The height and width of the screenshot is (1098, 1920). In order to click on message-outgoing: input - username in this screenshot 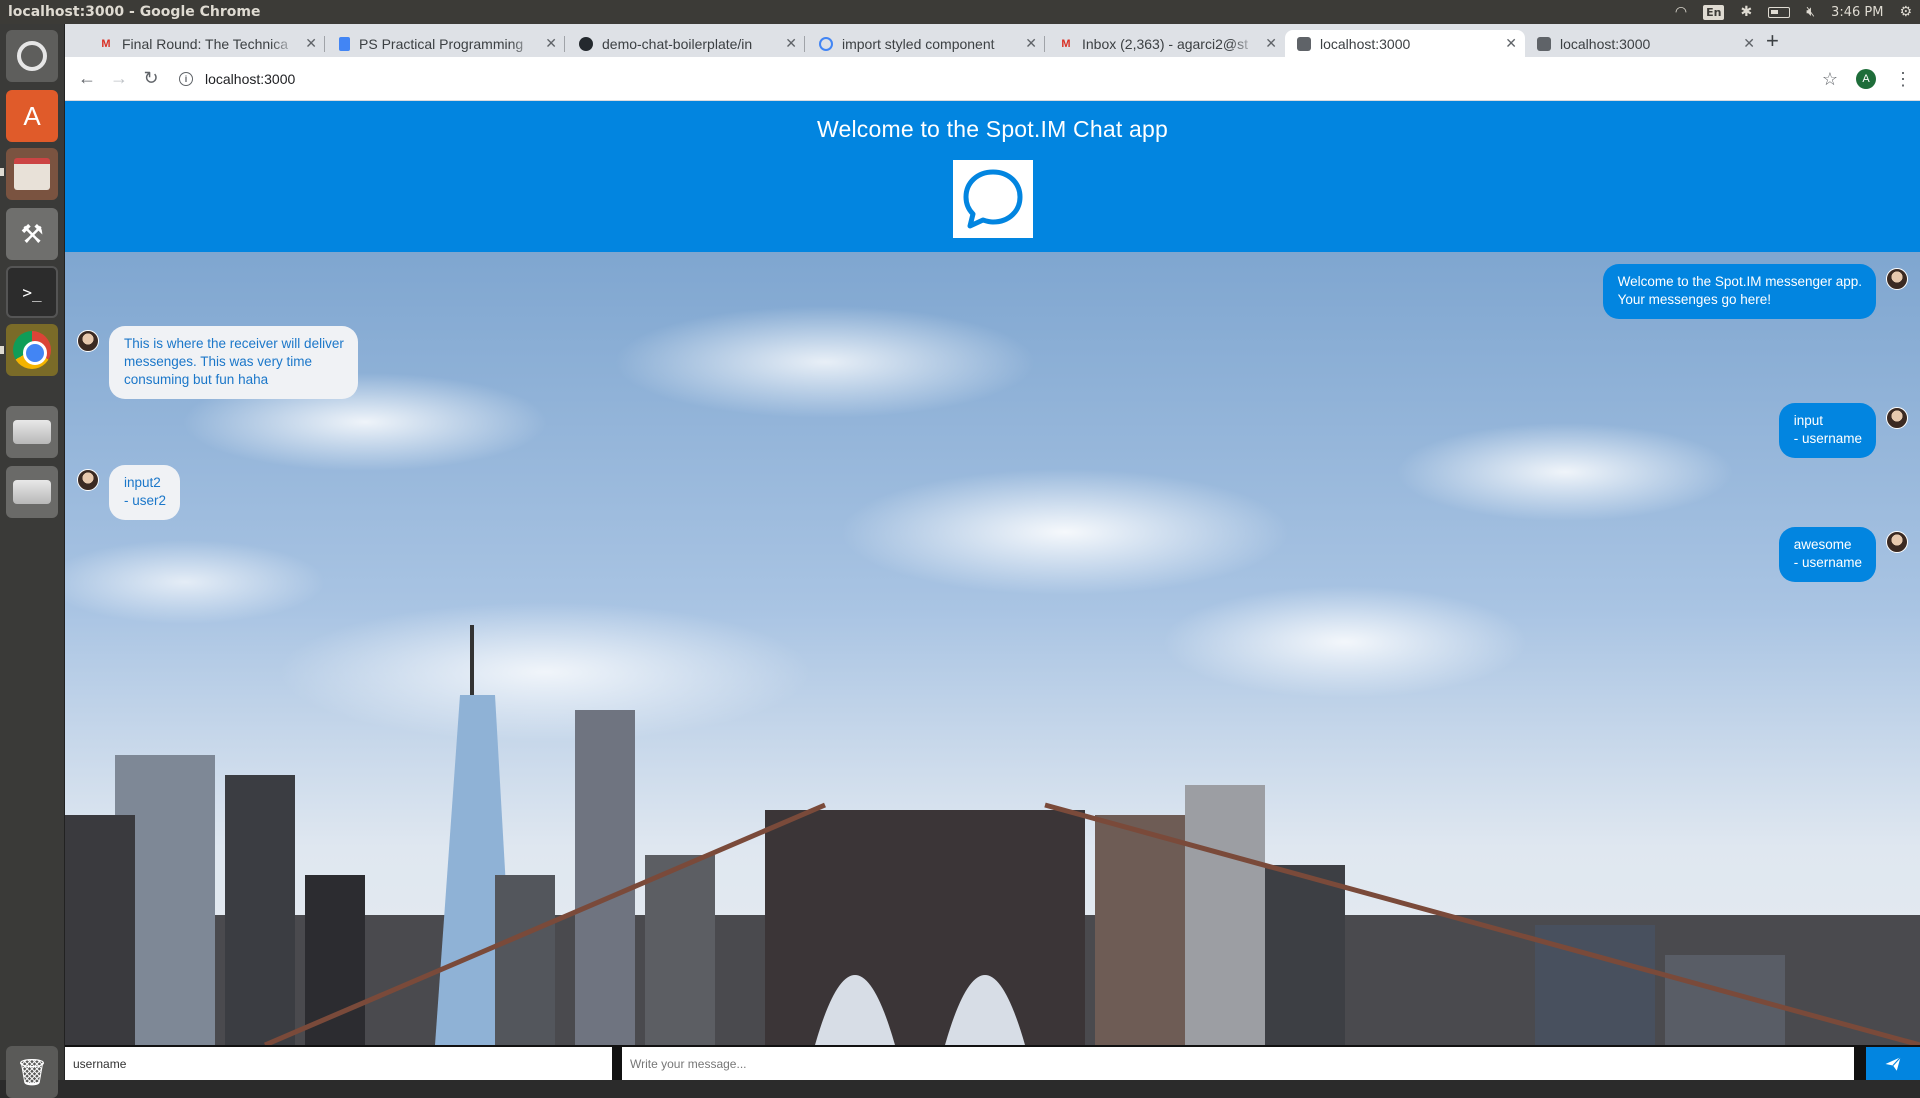, I will do `click(1843, 430)`.